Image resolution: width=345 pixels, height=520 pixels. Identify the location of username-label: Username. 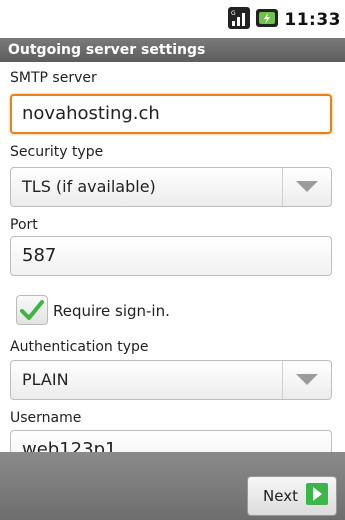
(46, 418).